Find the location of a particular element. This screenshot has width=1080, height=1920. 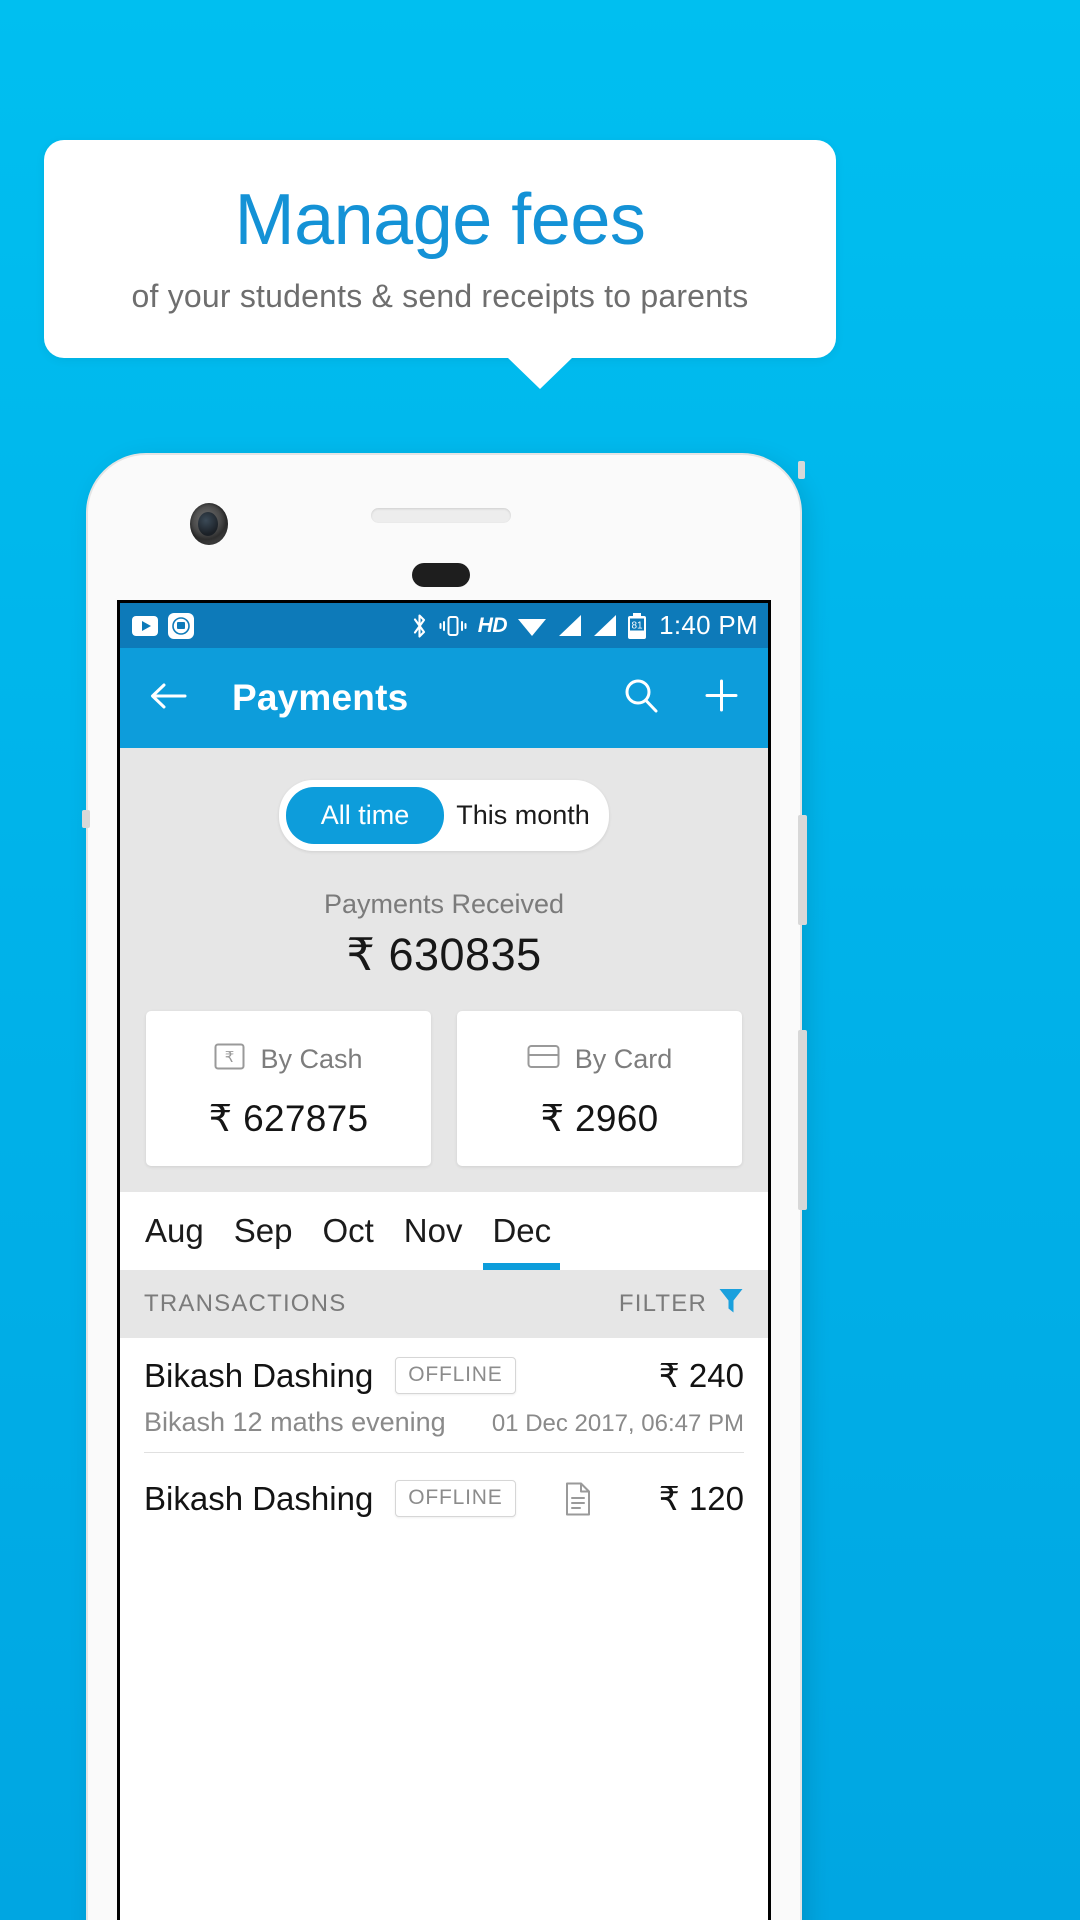

filter-button: FILTER is located at coordinates (681, 1304).